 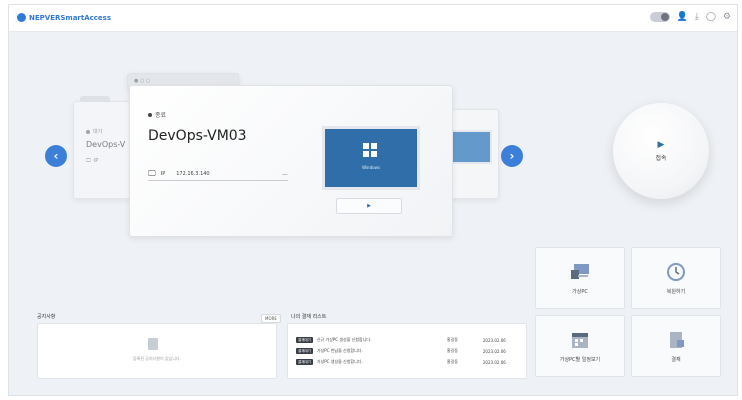 What do you see at coordinates (676, 340) in the screenshot?
I see `document-icon` at bounding box center [676, 340].